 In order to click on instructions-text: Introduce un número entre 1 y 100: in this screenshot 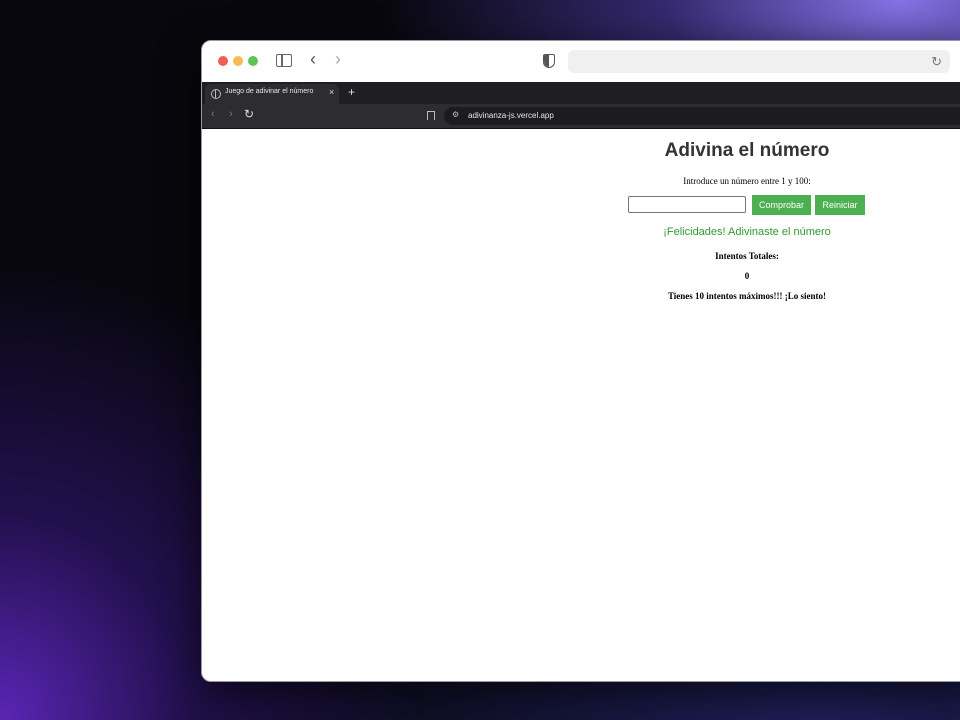, I will do `click(747, 181)`.